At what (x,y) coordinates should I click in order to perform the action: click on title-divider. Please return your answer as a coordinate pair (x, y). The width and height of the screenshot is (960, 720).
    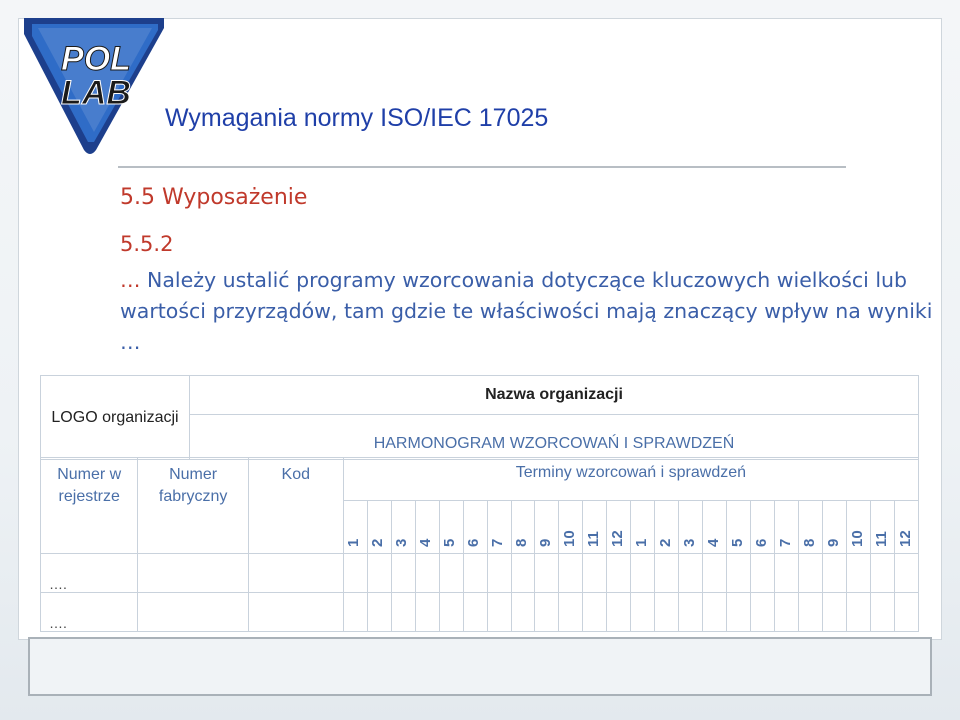
    Looking at the image, I should click on (482, 167).